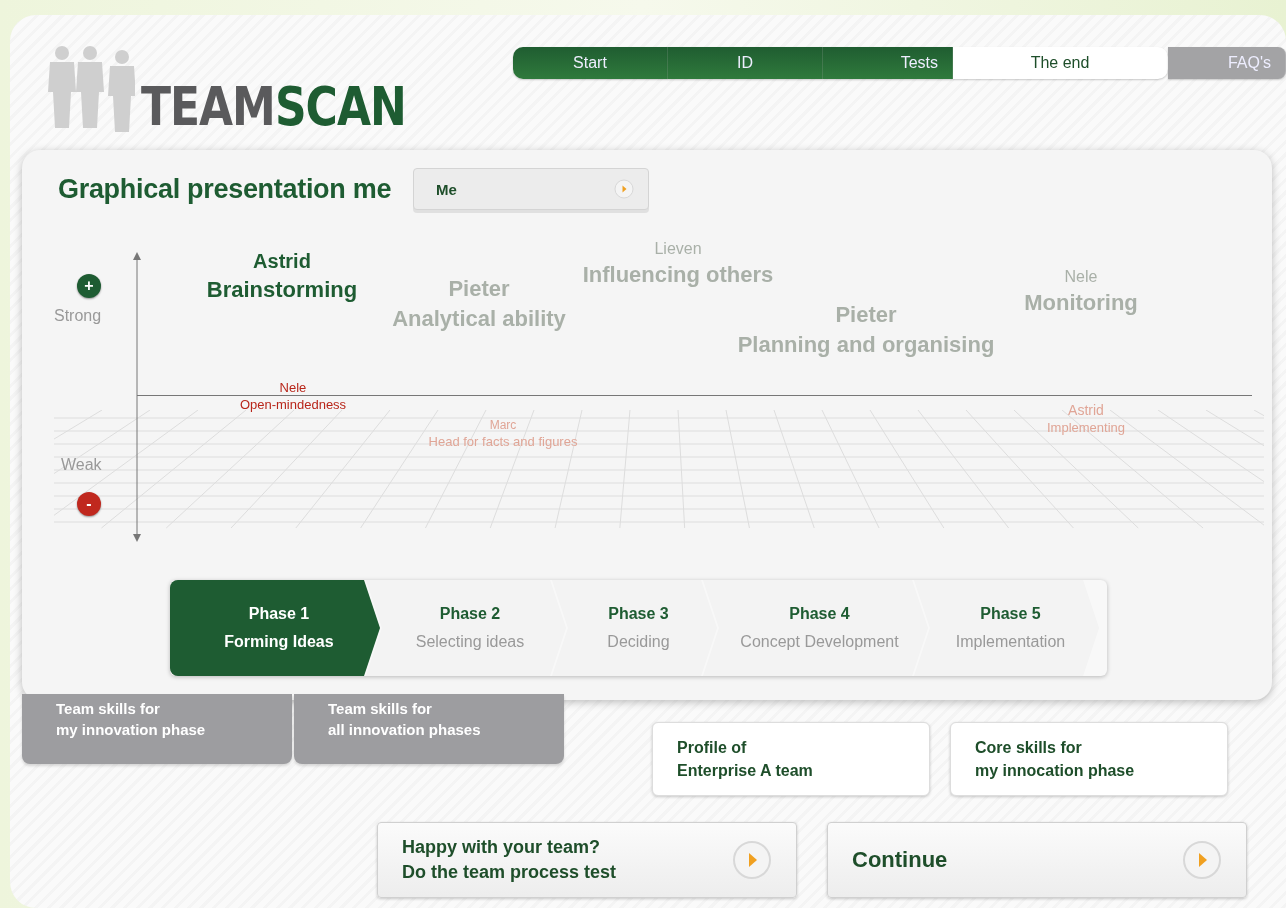 The image size is (1286, 908). I want to click on nav-tab: Tests, so click(888, 62).